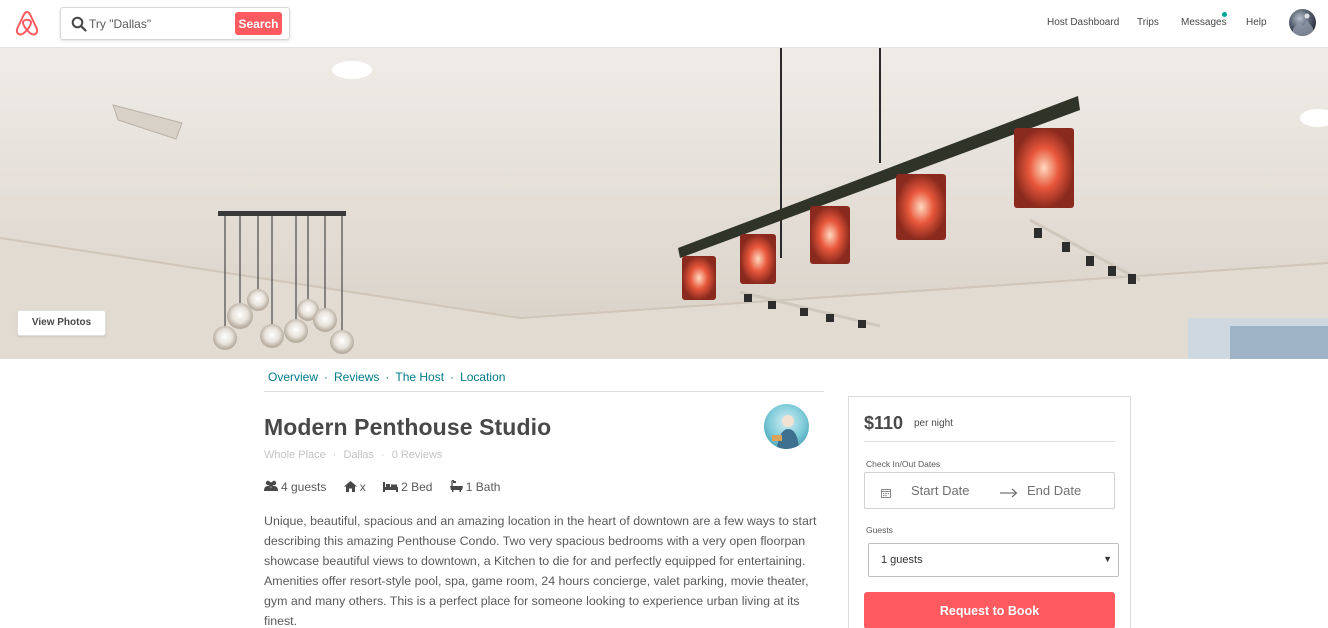 This screenshot has height=628, width=1328. Describe the element at coordinates (356, 377) in the screenshot. I see `subnav-reviews: Reviews` at that location.